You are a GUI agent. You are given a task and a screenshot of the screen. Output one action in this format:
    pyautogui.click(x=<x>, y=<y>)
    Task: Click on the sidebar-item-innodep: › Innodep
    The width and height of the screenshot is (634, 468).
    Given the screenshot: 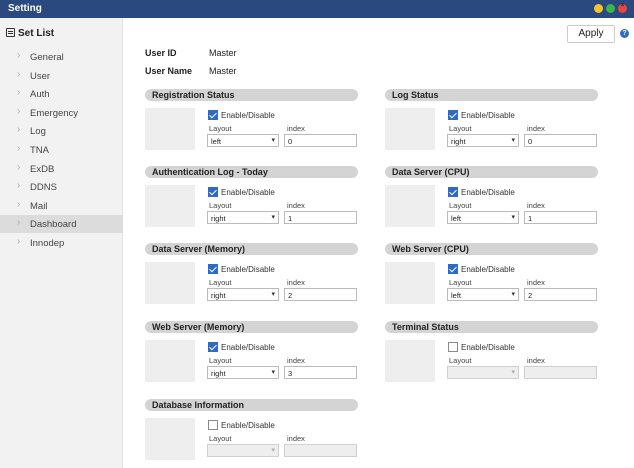 What is the action you would take?
    pyautogui.click(x=61, y=243)
    